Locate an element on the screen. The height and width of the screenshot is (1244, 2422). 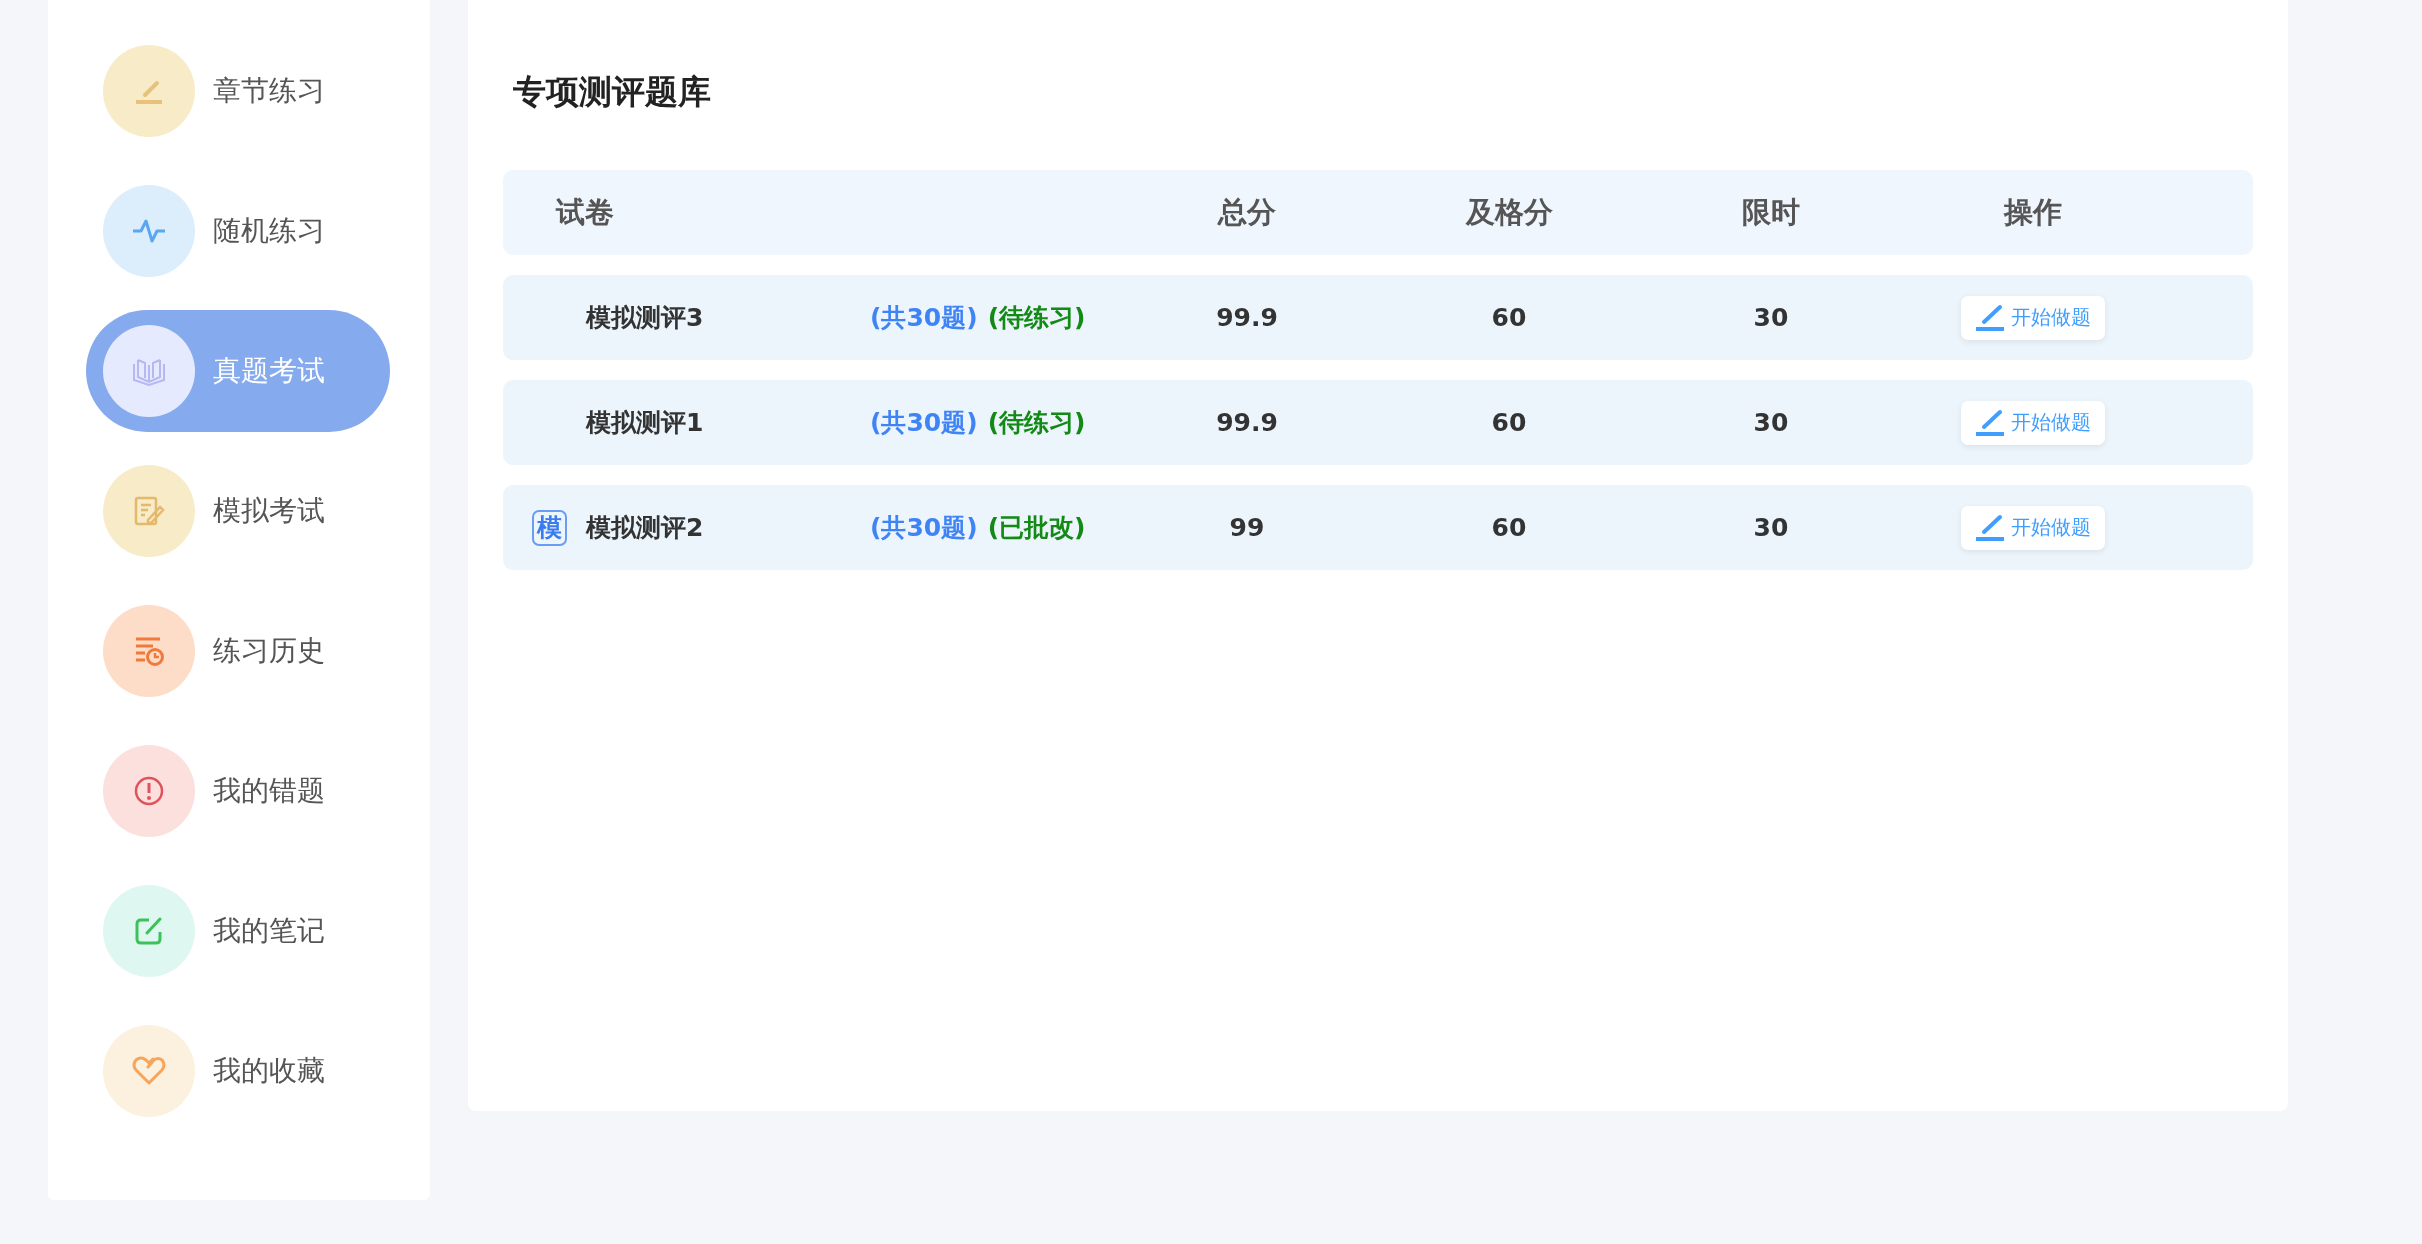
pulse-icon is located at coordinates (149, 231).